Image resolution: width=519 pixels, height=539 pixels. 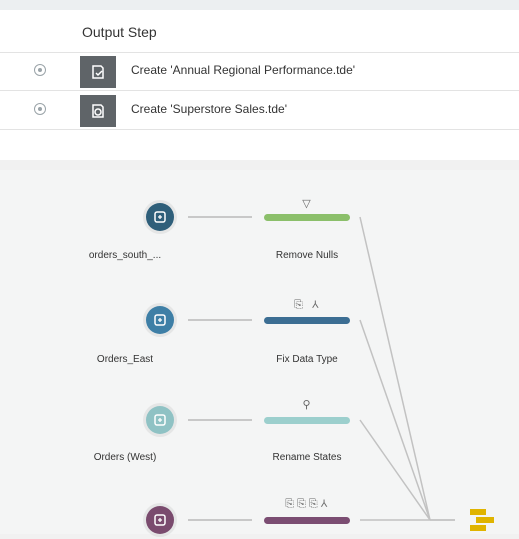 What do you see at coordinates (125, 359) in the screenshot?
I see `input-node-label: Orders_East` at bounding box center [125, 359].